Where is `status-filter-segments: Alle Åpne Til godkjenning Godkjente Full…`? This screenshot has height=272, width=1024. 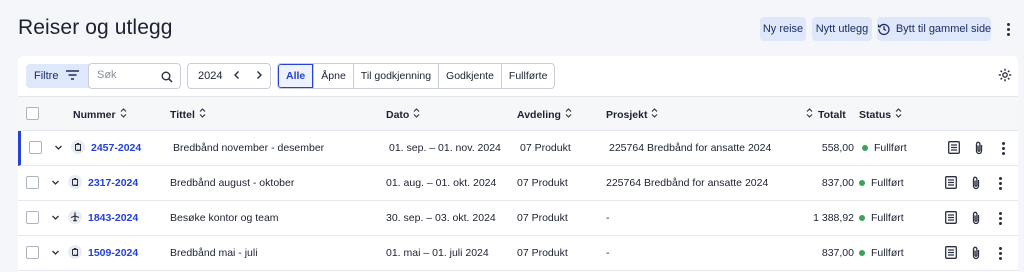
status-filter-segments: Alle Åpne Til godkjenning Godkjente Full… is located at coordinates (416, 76).